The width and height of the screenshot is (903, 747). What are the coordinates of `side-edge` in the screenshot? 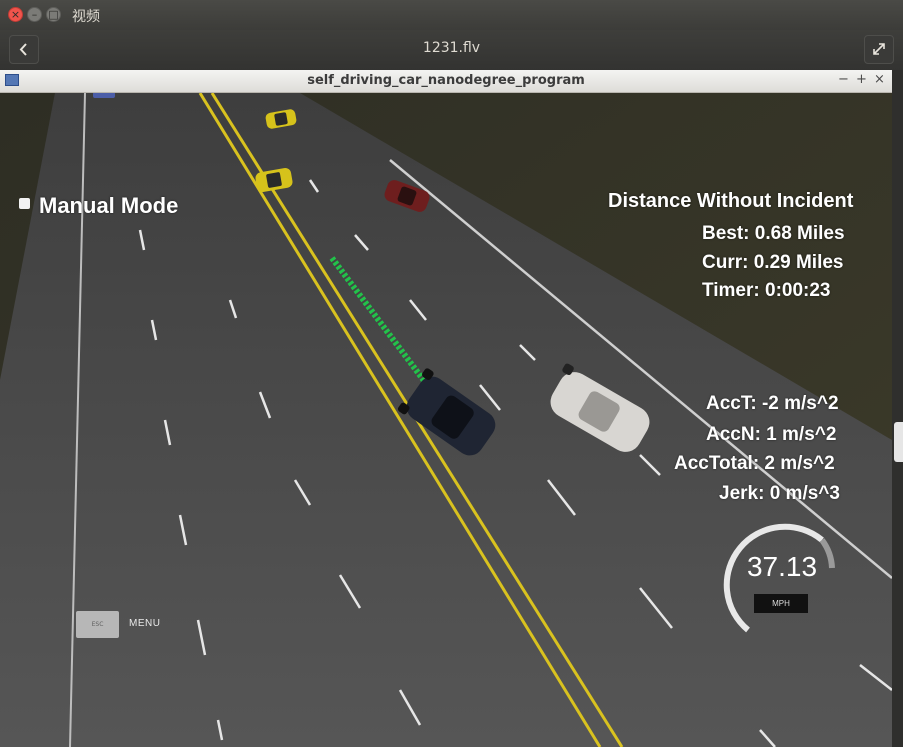 It's located at (897, 408).